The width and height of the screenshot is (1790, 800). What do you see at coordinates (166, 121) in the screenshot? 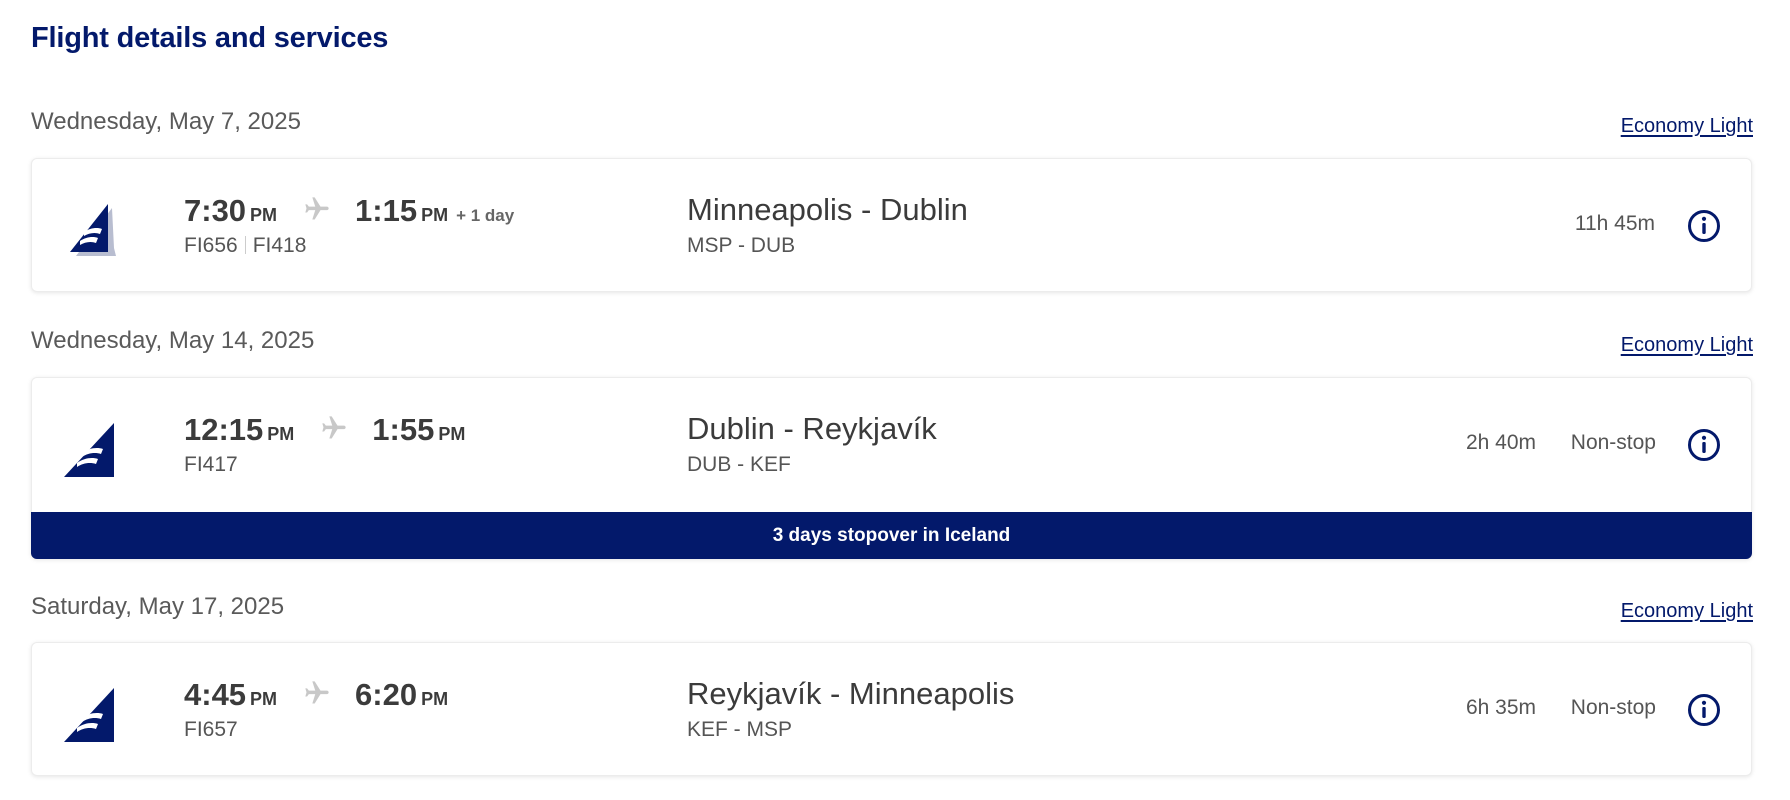
I see `segment-date: Wednesday, May 7, 2025` at bounding box center [166, 121].